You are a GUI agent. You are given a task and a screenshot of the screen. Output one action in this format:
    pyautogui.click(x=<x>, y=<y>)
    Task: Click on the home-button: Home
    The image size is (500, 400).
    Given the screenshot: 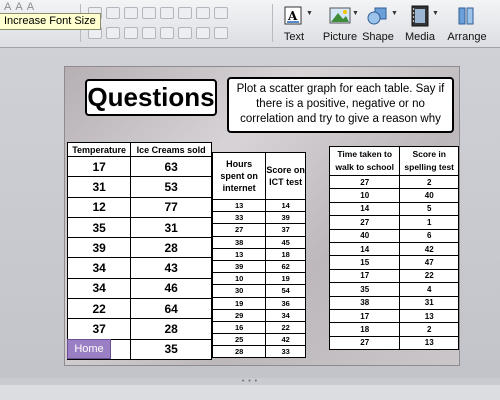 What is the action you would take?
    pyautogui.click(x=89, y=349)
    